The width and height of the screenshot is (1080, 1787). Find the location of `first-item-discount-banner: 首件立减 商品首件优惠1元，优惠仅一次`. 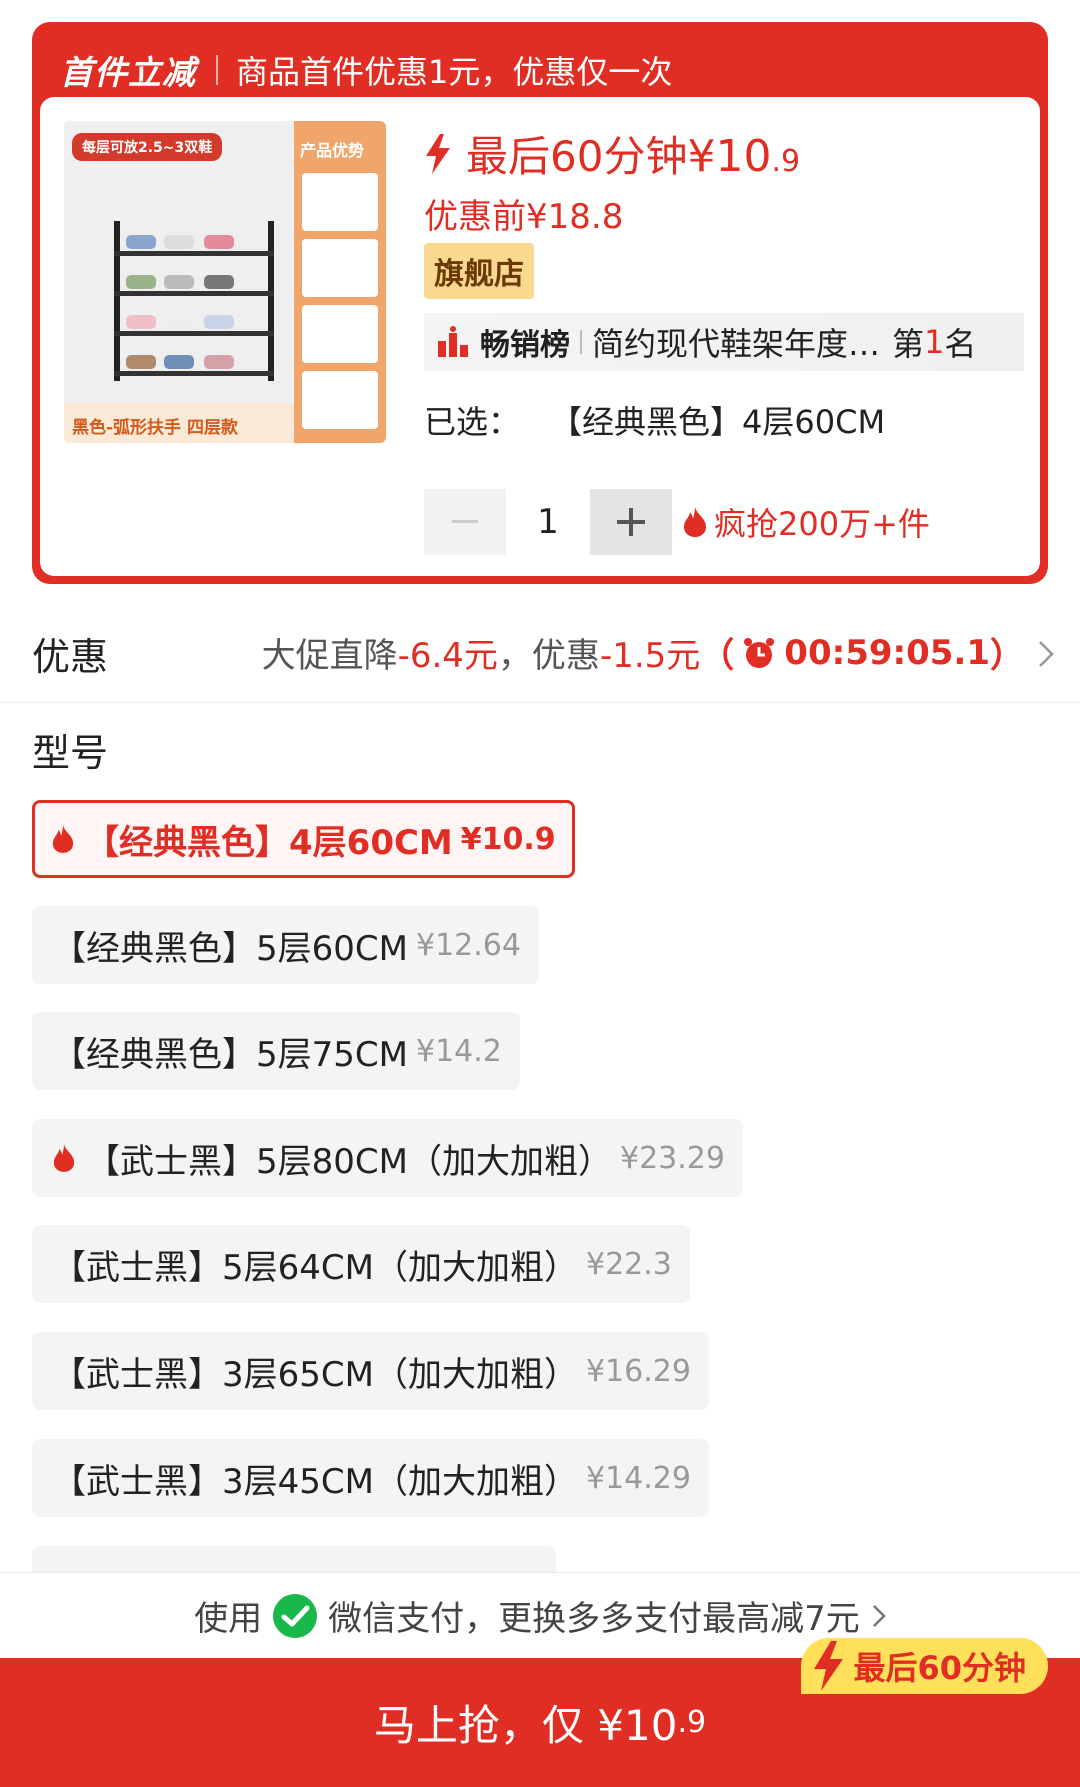

first-item-discount-banner: 首件立减 商品首件优惠1元，优惠仅一次 is located at coordinates (366, 70).